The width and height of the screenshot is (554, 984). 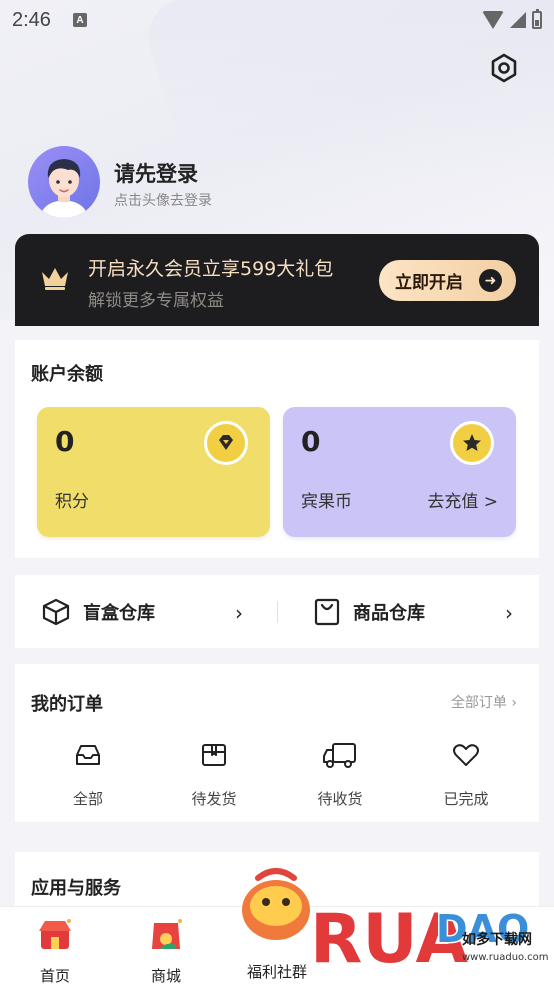 I want to click on coins-tile: 0 宾果币 去充值 >, so click(x=399, y=472).